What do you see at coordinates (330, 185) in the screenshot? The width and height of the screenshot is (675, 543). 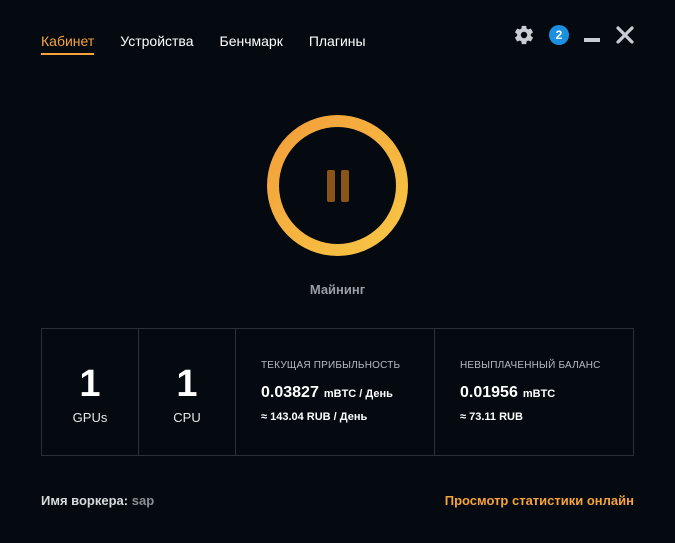 I see `pause-bar-left` at bounding box center [330, 185].